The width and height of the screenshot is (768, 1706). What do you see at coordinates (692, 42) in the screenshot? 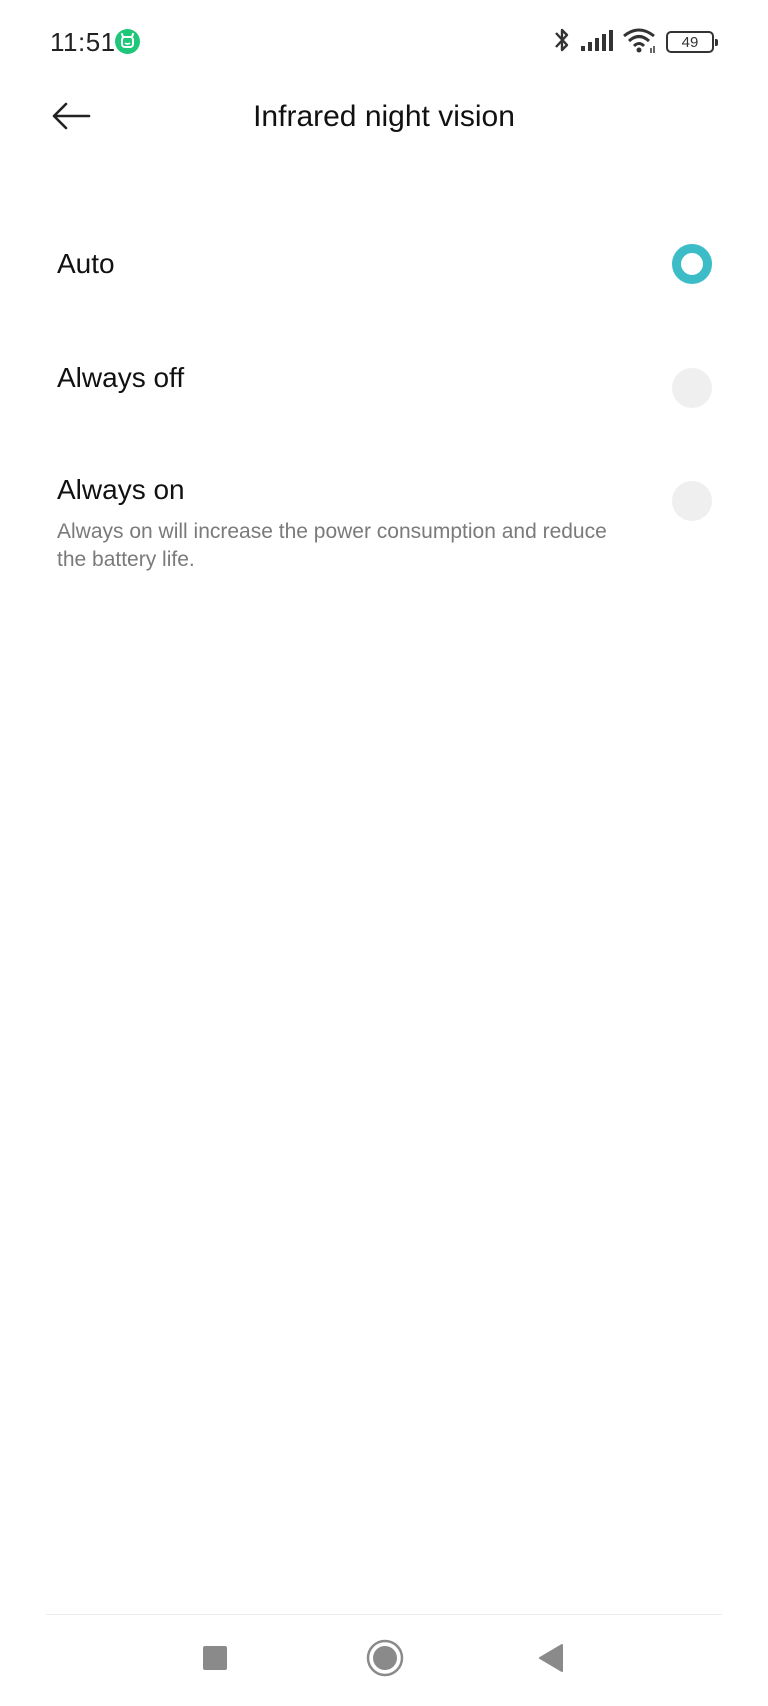
I see `battery-icon: 49` at bounding box center [692, 42].